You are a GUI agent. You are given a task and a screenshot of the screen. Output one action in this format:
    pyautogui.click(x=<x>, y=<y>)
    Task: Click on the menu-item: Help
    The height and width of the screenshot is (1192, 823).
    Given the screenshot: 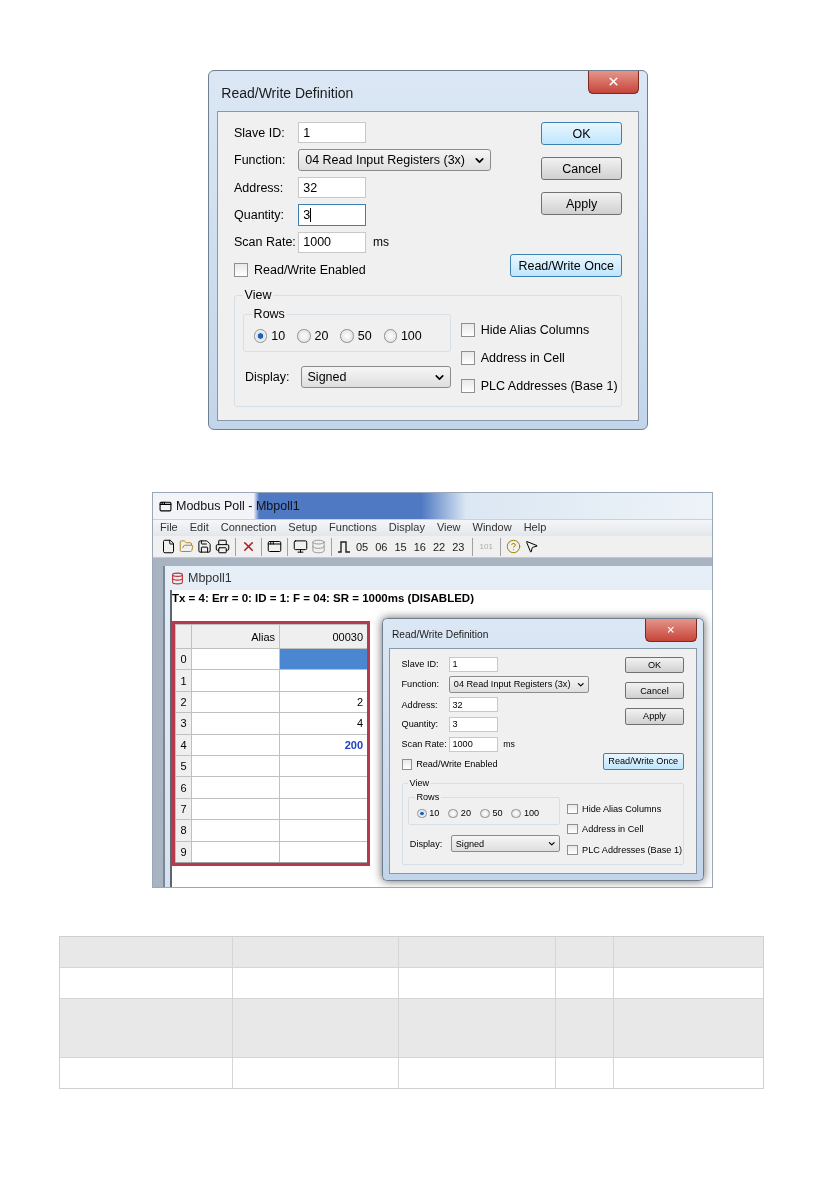 What is the action you would take?
    pyautogui.click(x=535, y=528)
    